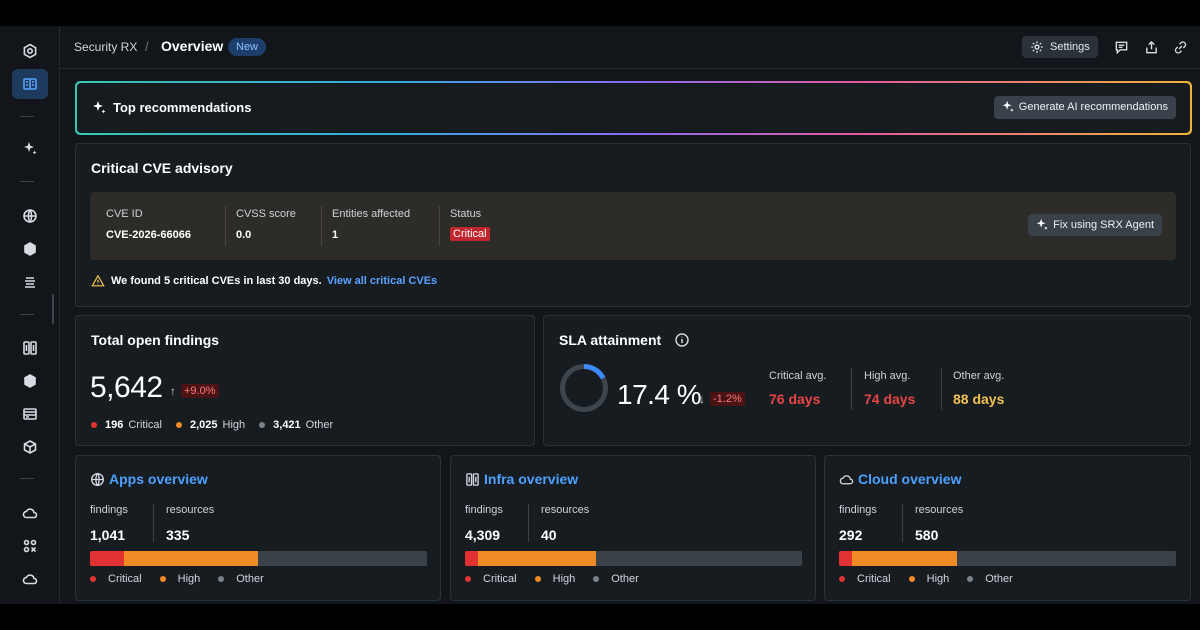 This screenshot has height=630, width=1200. Describe the element at coordinates (105, 47) in the screenshot. I see `breadcrumb-root: Security RX` at that location.